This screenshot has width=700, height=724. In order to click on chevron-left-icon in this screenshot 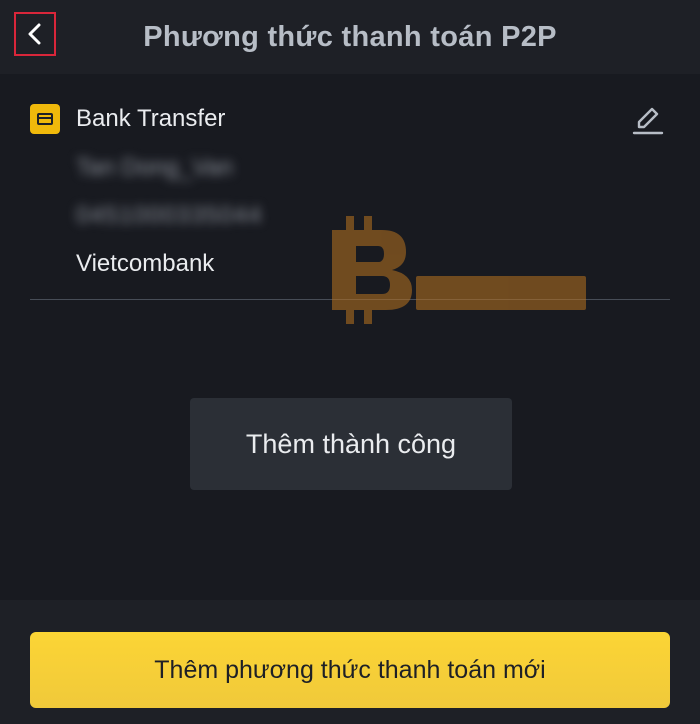, I will do `click(34, 34)`.